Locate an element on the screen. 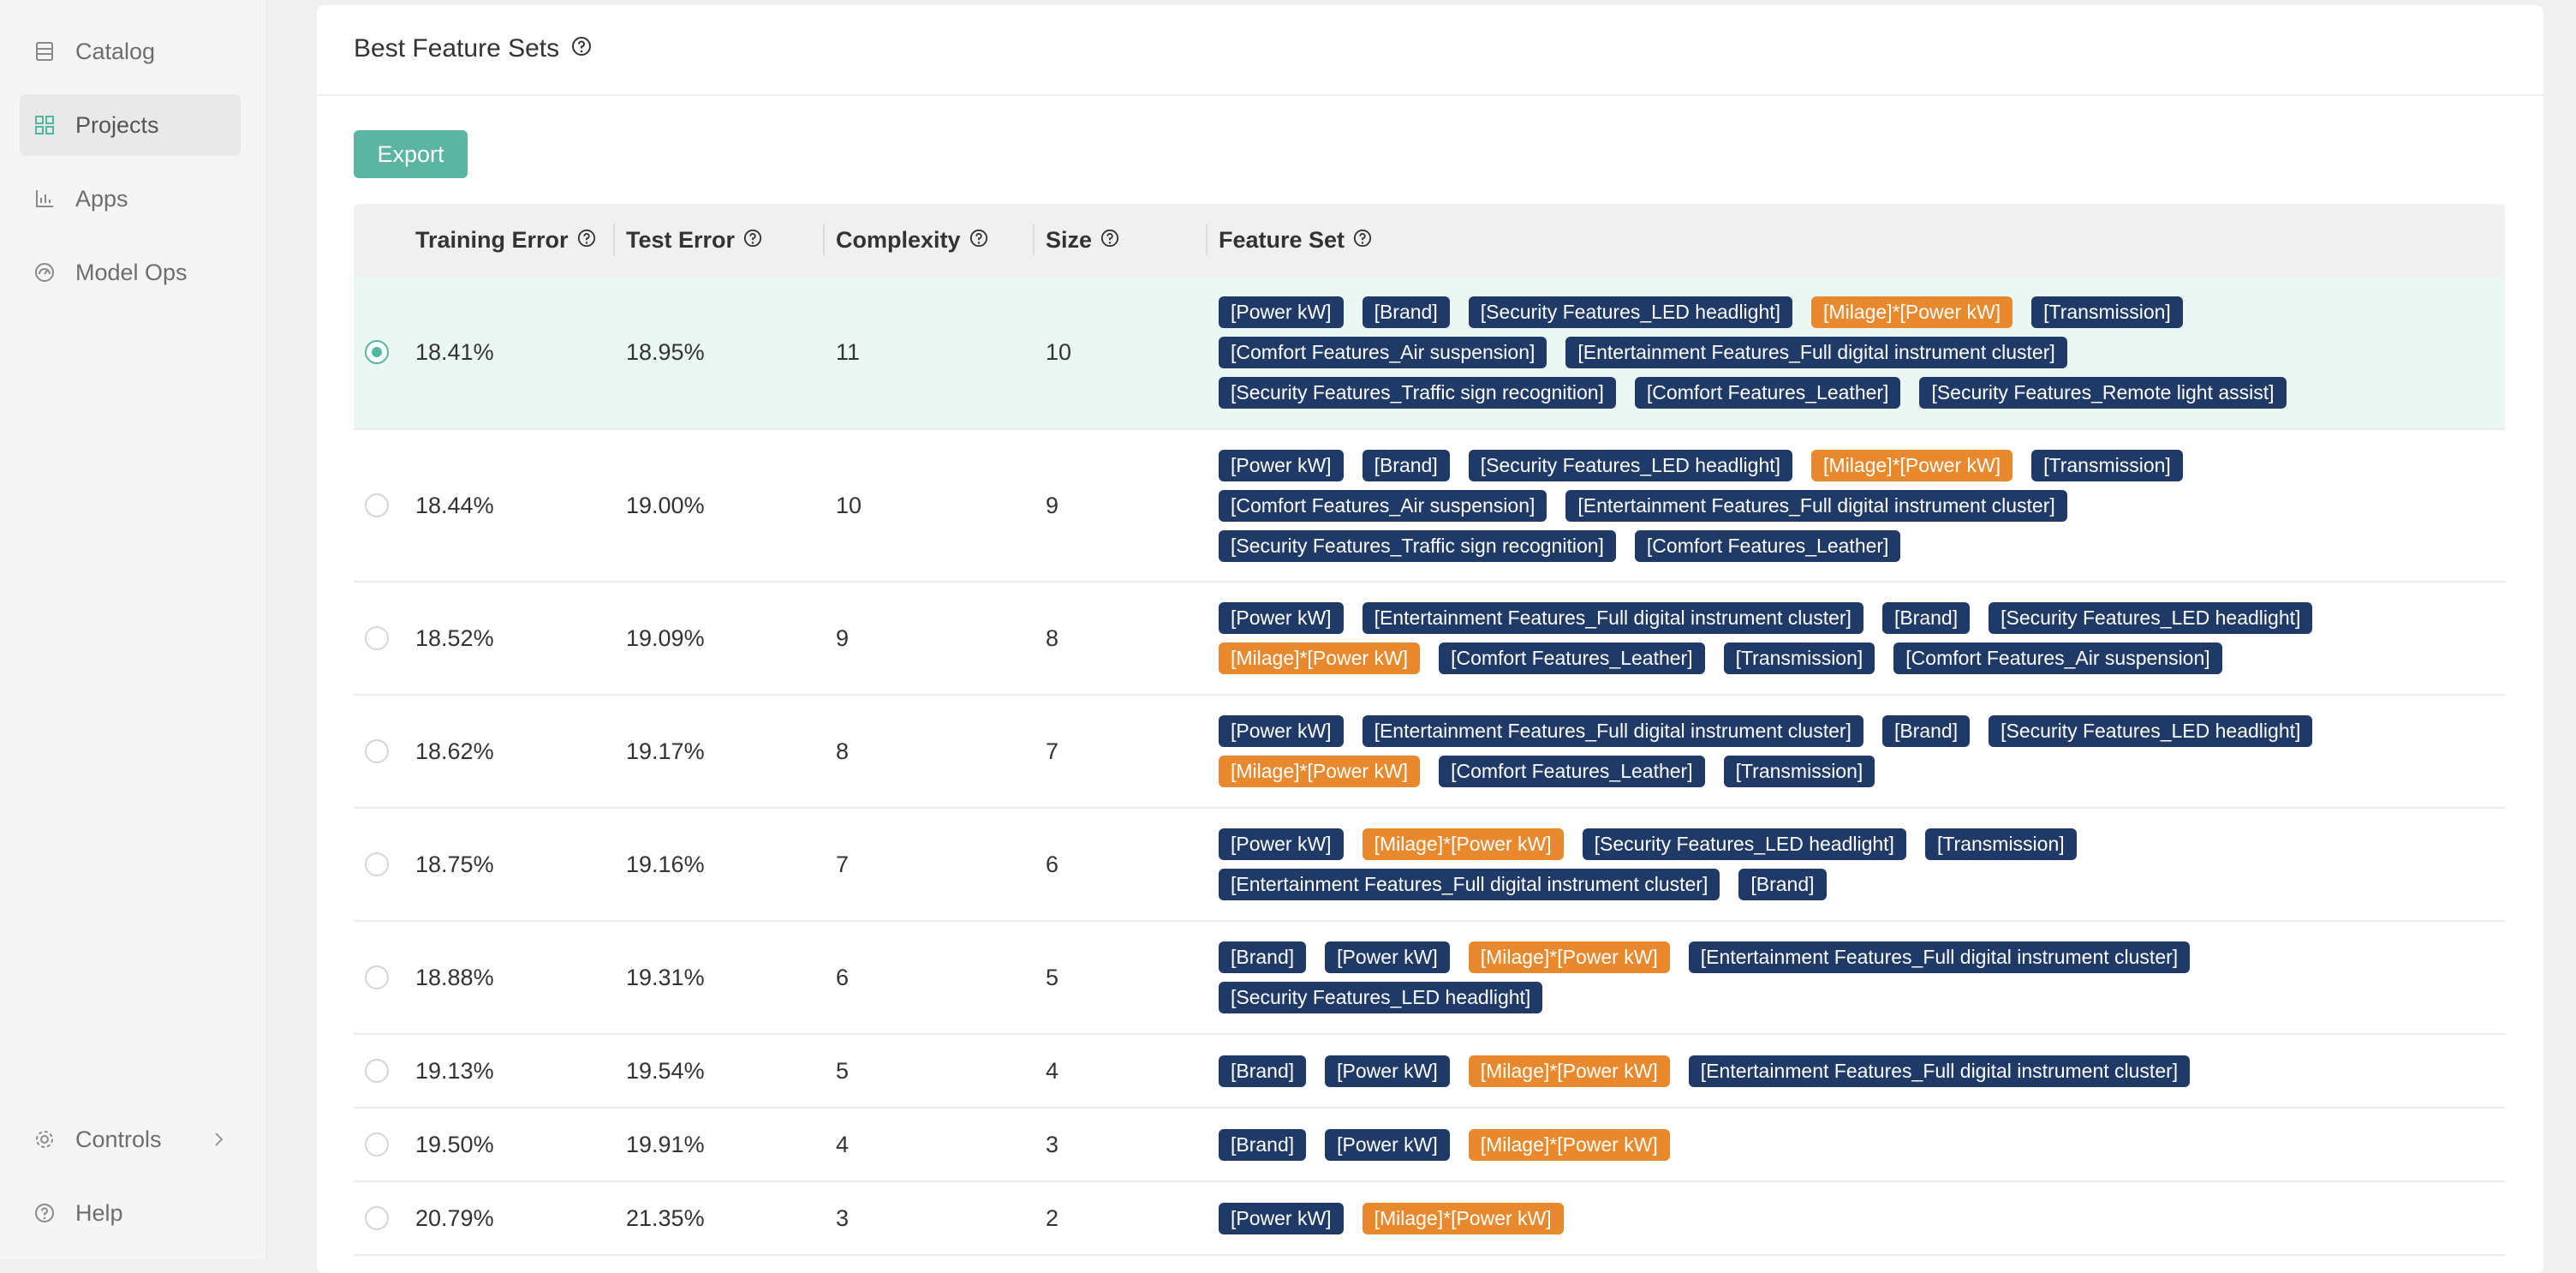  size-cell: 7 is located at coordinates (1052, 751).